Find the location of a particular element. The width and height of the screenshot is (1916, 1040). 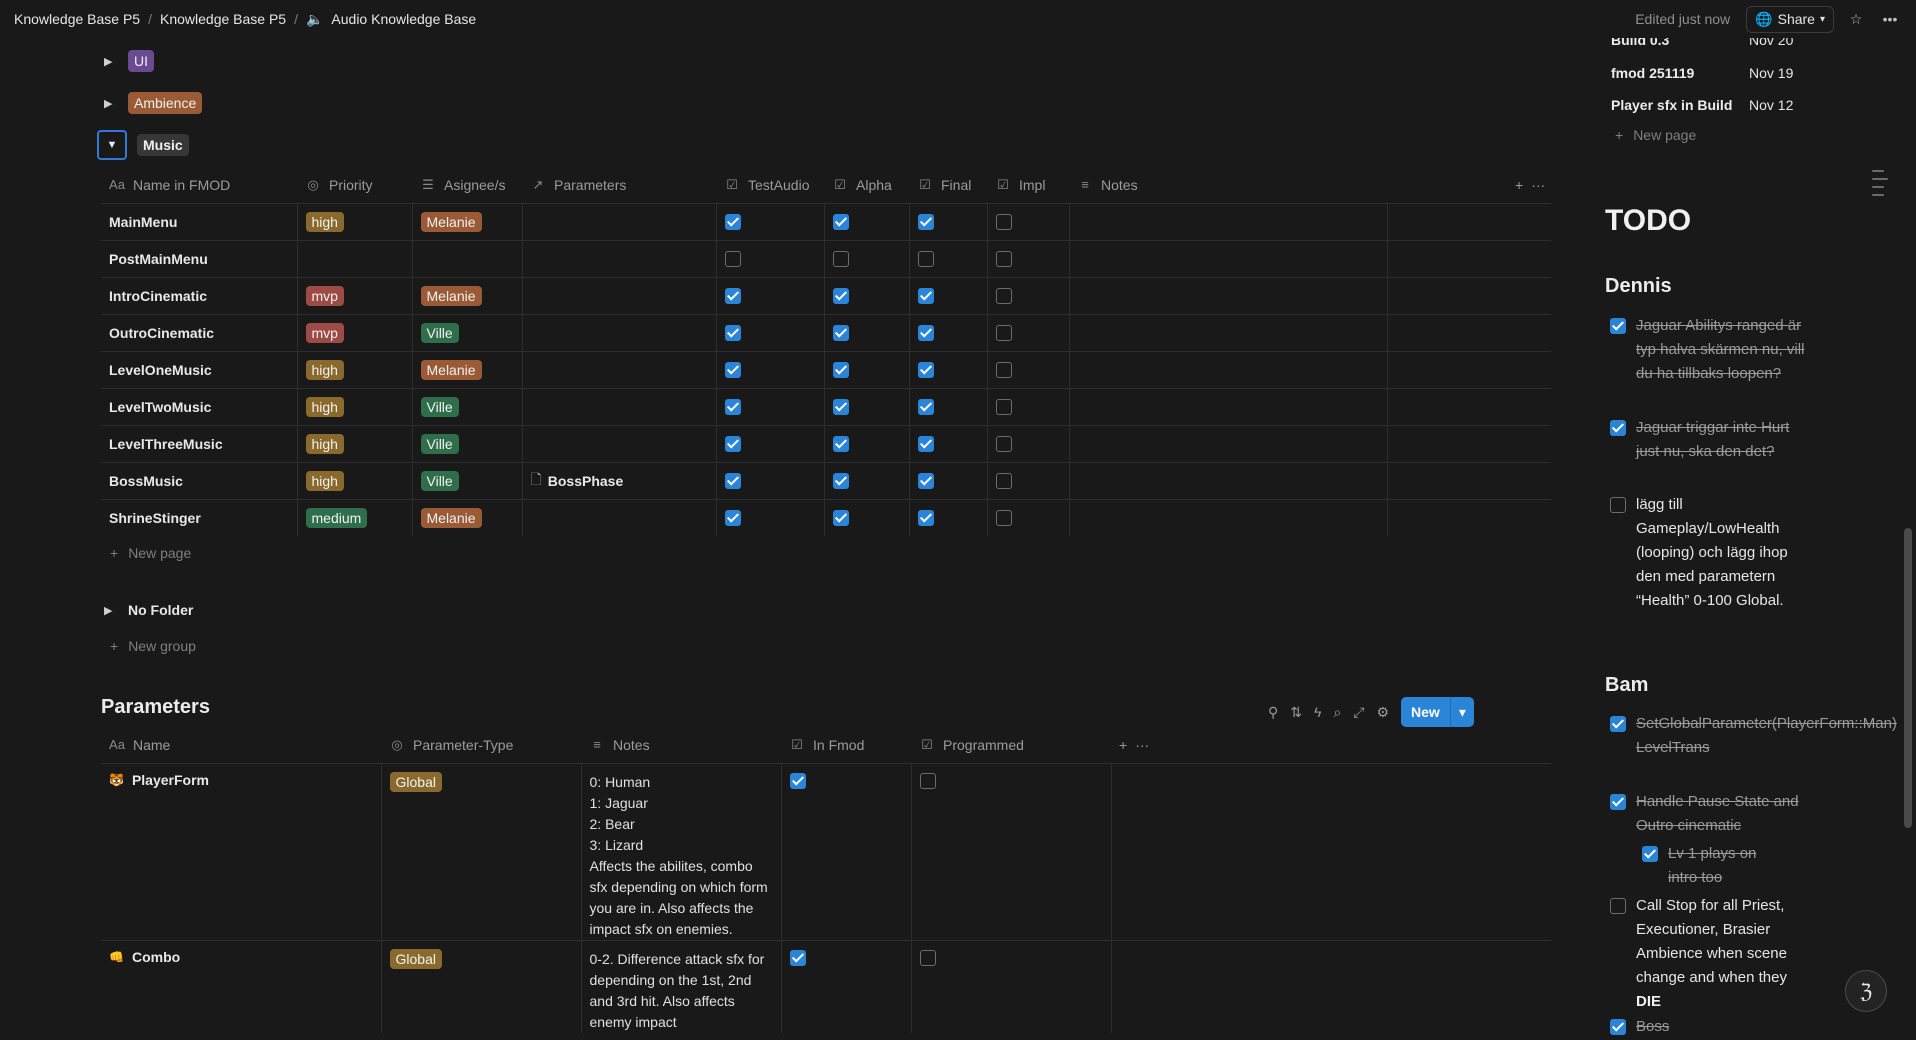

new-group-button: + New group is located at coordinates (153, 646).